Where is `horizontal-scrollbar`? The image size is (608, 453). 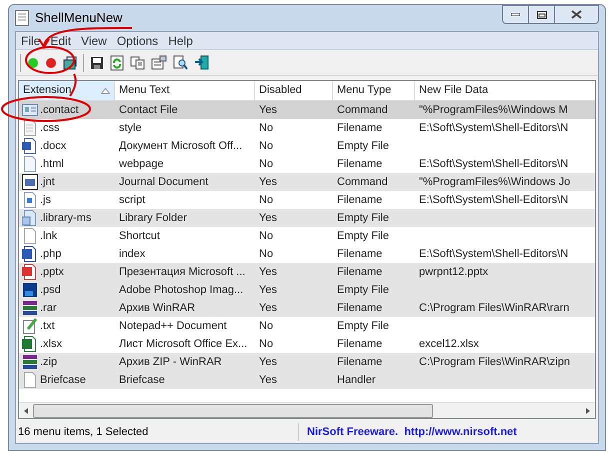 horizontal-scrollbar is located at coordinates (307, 410).